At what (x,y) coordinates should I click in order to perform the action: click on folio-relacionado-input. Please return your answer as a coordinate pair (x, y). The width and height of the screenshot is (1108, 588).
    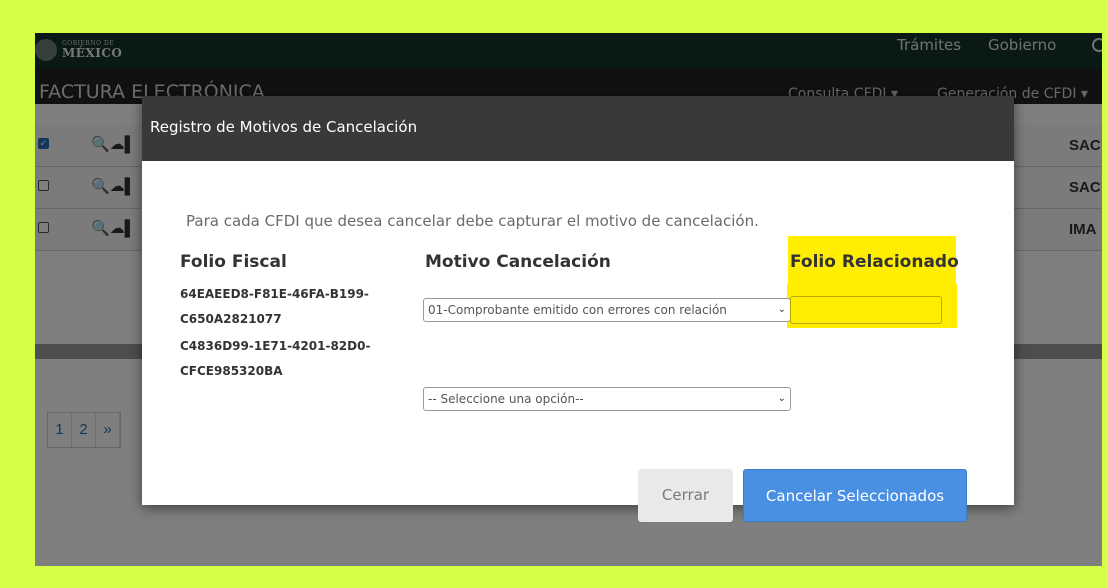
    Looking at the image, I should click on (866, 310).